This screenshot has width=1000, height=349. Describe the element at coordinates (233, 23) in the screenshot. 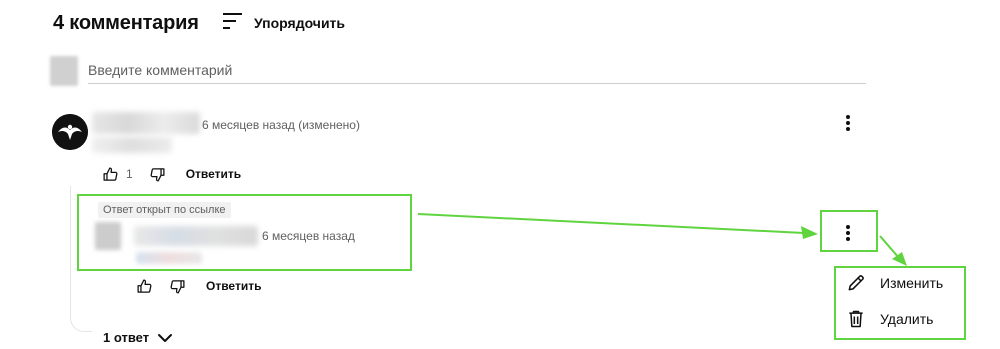

I see `sort-icon` at that location.